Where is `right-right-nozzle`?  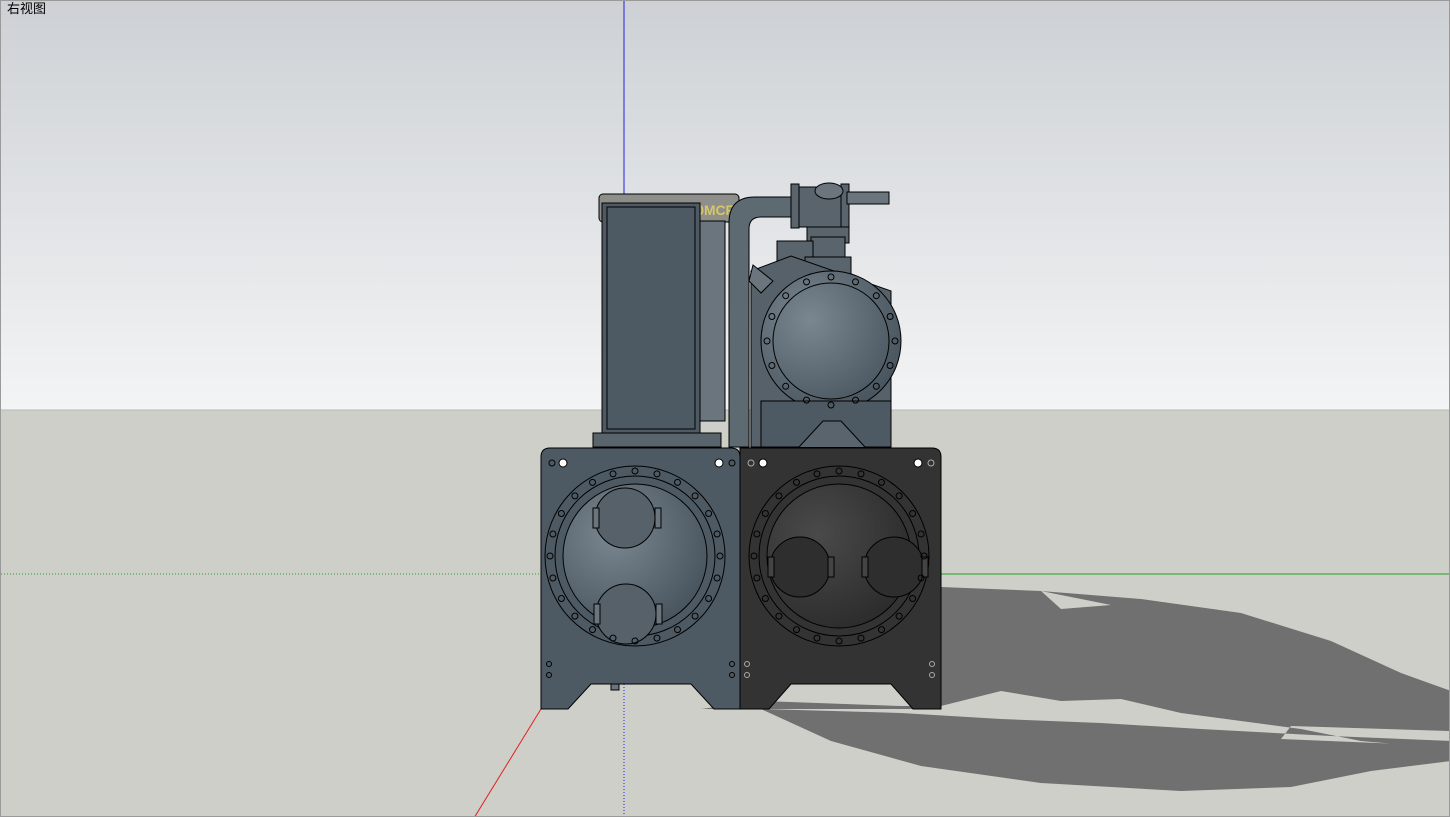
right-right-nozzle is located at coordinates (894, 567).